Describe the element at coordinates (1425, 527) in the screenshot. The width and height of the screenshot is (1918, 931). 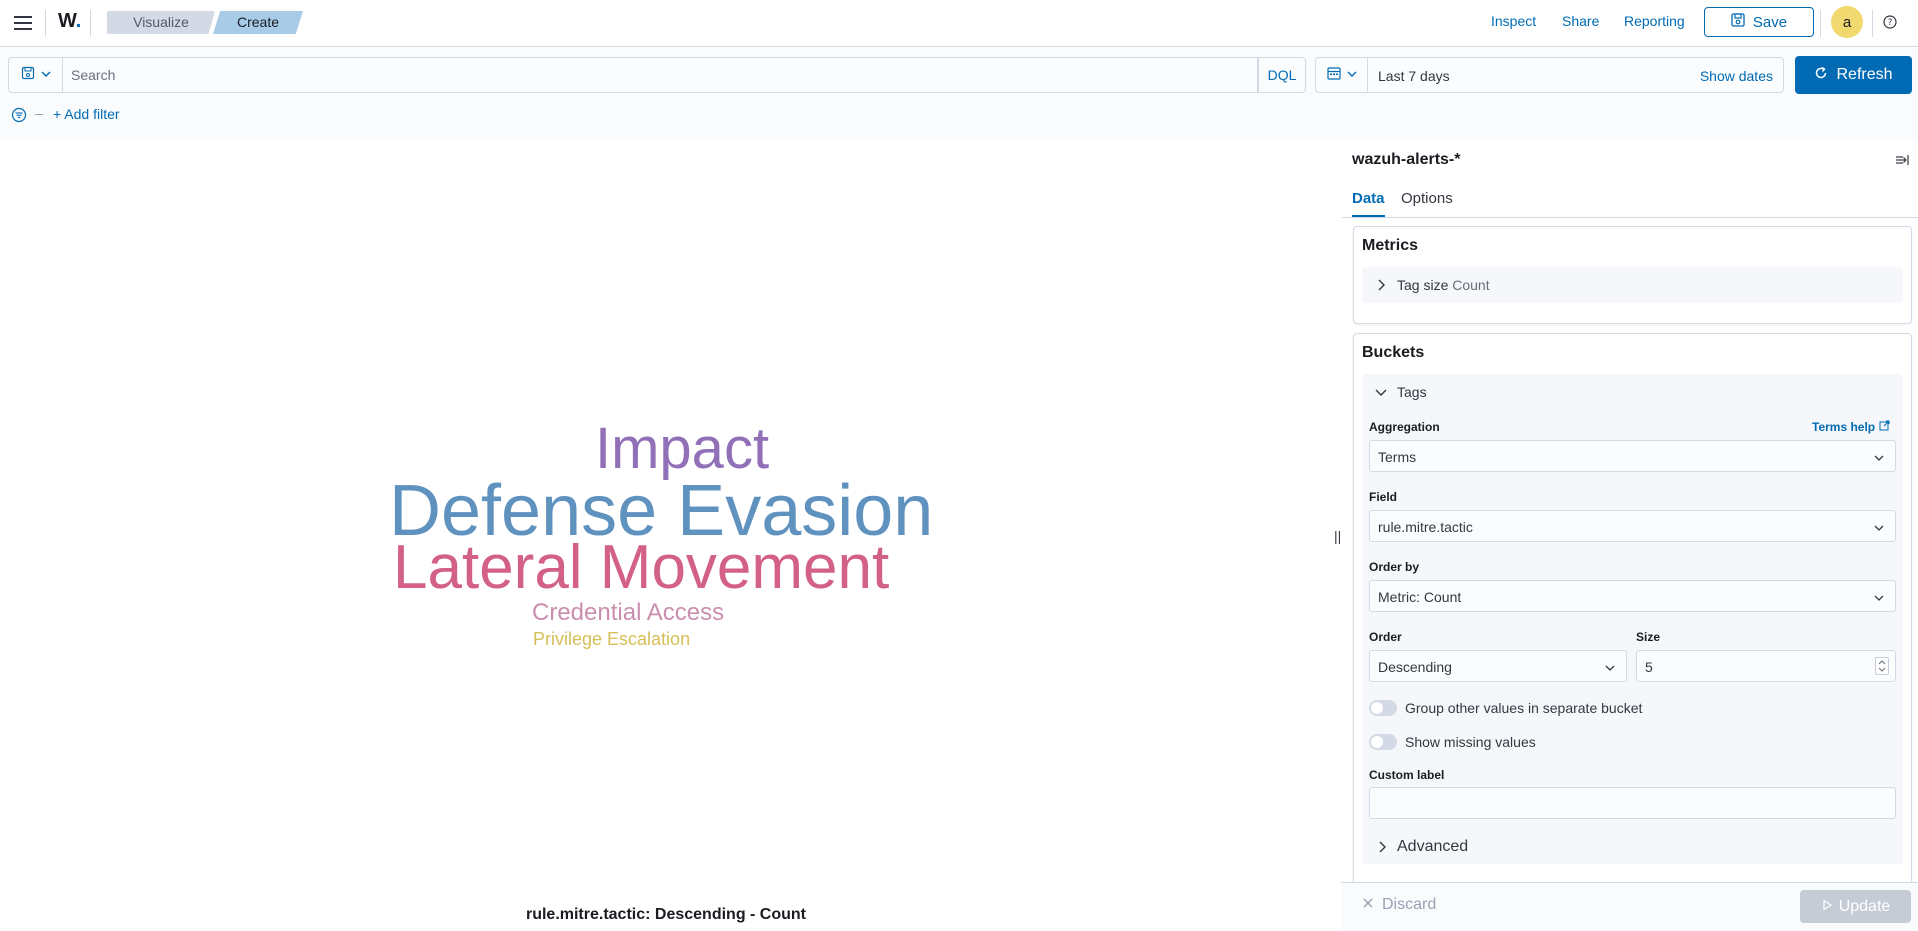
I see `field-value: rule.mitre.tactic` at that location.